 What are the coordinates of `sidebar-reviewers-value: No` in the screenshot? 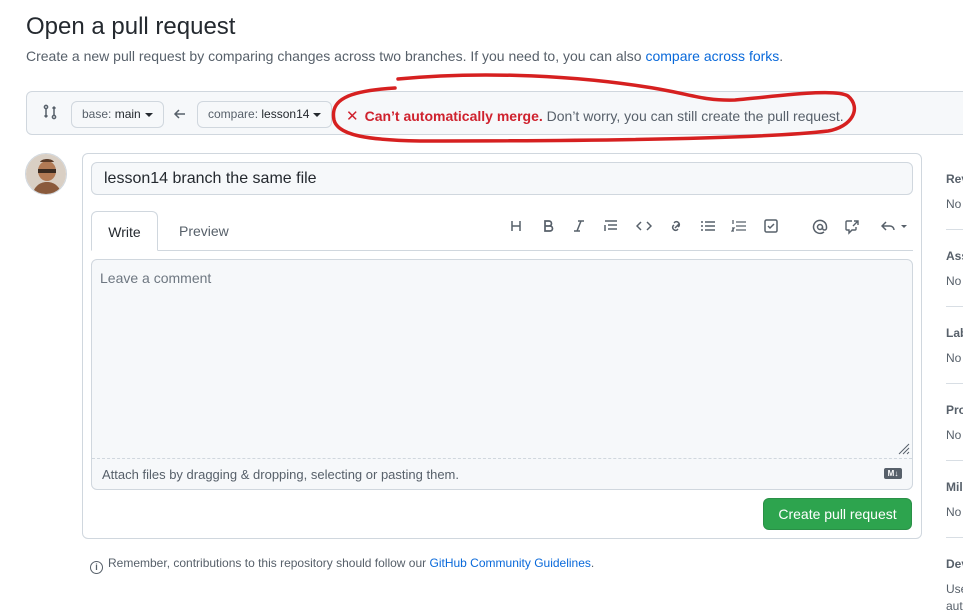 It's located at (954, 204).